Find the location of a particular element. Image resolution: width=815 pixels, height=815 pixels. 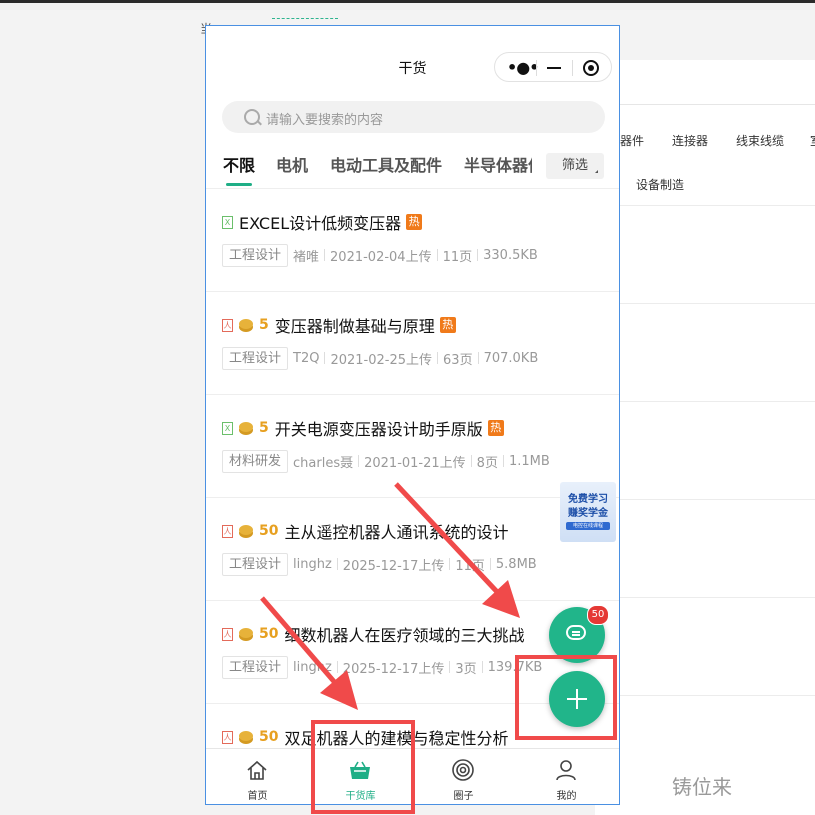

item-author: charles聂 is located at coordinates (323, 463).